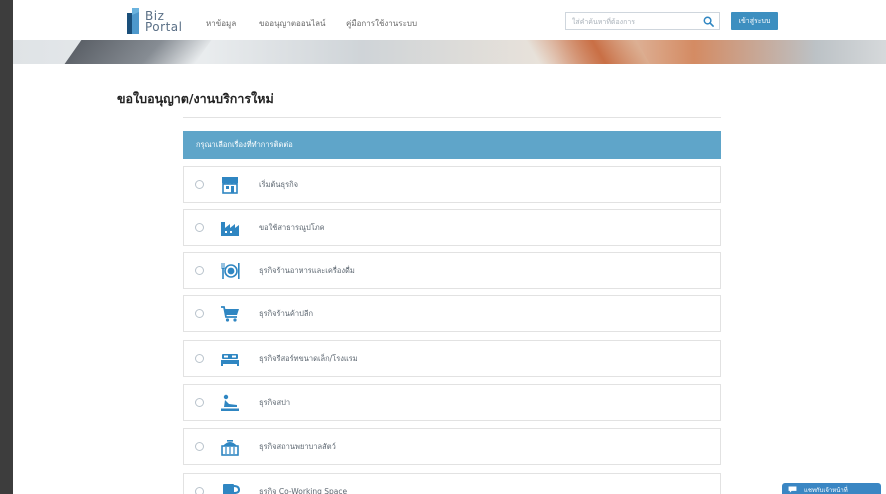 This screenshot has width=886, height=494. Describe the element at coordinates (303, 490) in the screenshot. I see `option-label: ธุรกิจ Co-Working Space` at that location.